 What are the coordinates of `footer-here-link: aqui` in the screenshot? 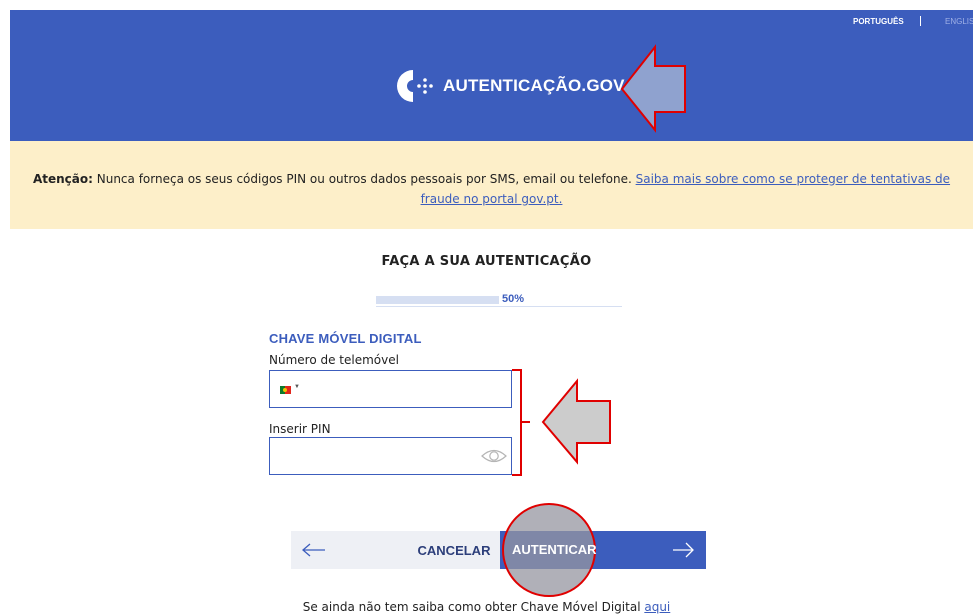 It's located at (657, 607).